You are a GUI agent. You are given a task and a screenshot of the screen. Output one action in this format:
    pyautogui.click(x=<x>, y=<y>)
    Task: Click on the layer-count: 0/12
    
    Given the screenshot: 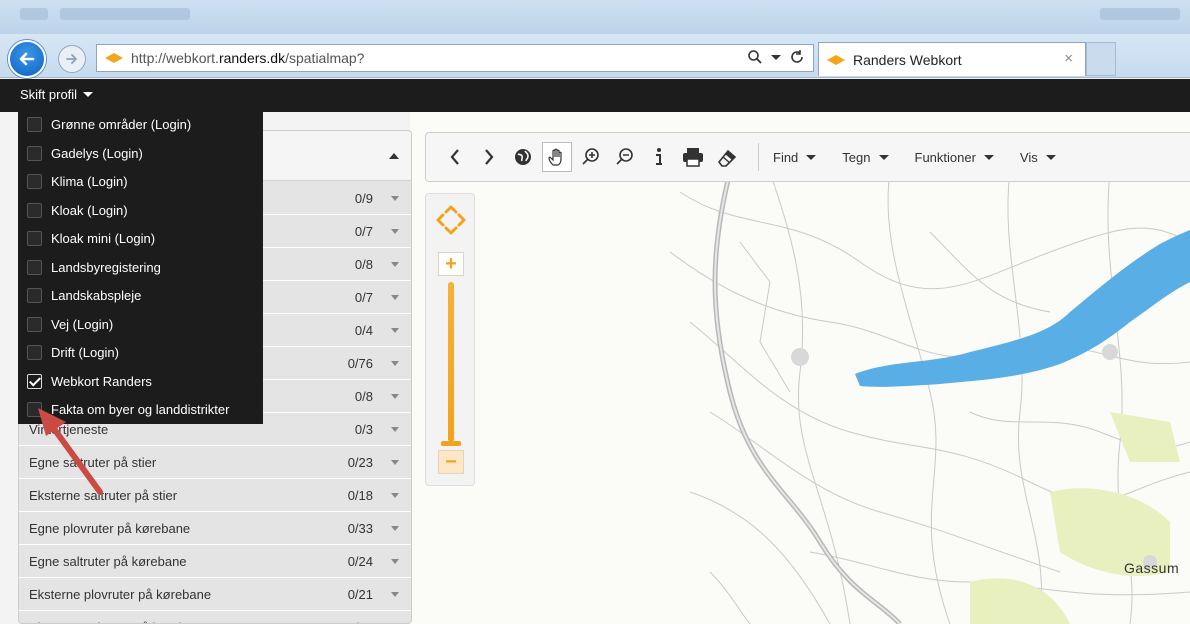 What is the action you would take?
    pyautogui.click(x=360, y=622)
    